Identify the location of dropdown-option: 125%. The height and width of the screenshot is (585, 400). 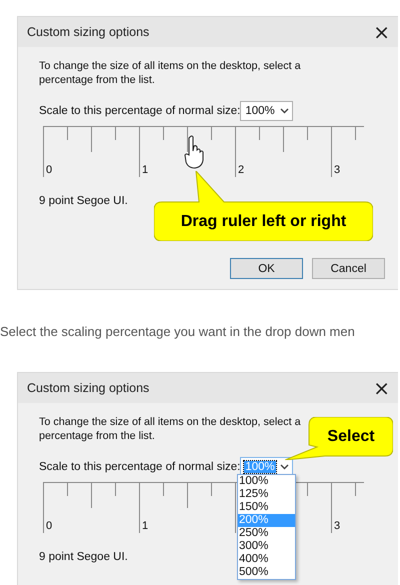
(266, 494).